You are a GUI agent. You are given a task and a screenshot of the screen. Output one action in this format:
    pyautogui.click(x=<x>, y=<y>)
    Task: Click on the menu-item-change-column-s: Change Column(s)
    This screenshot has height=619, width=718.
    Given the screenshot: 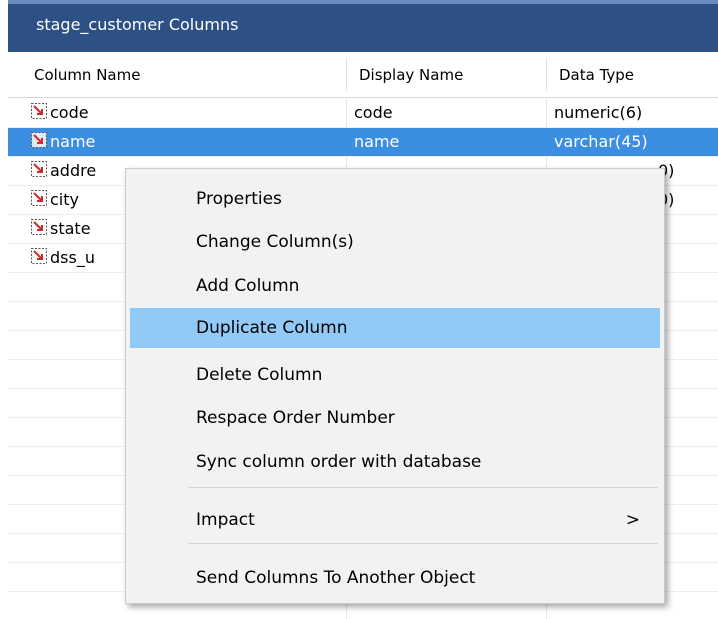 What is the action you would take?
    pyautogui.click(x=395, y=242)
    